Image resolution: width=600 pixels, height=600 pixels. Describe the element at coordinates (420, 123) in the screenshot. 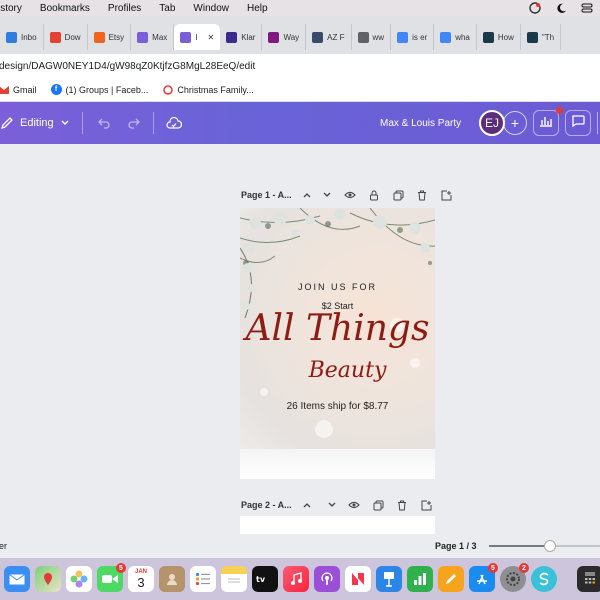

I see `design-title: Max & Louis Party` at that location.